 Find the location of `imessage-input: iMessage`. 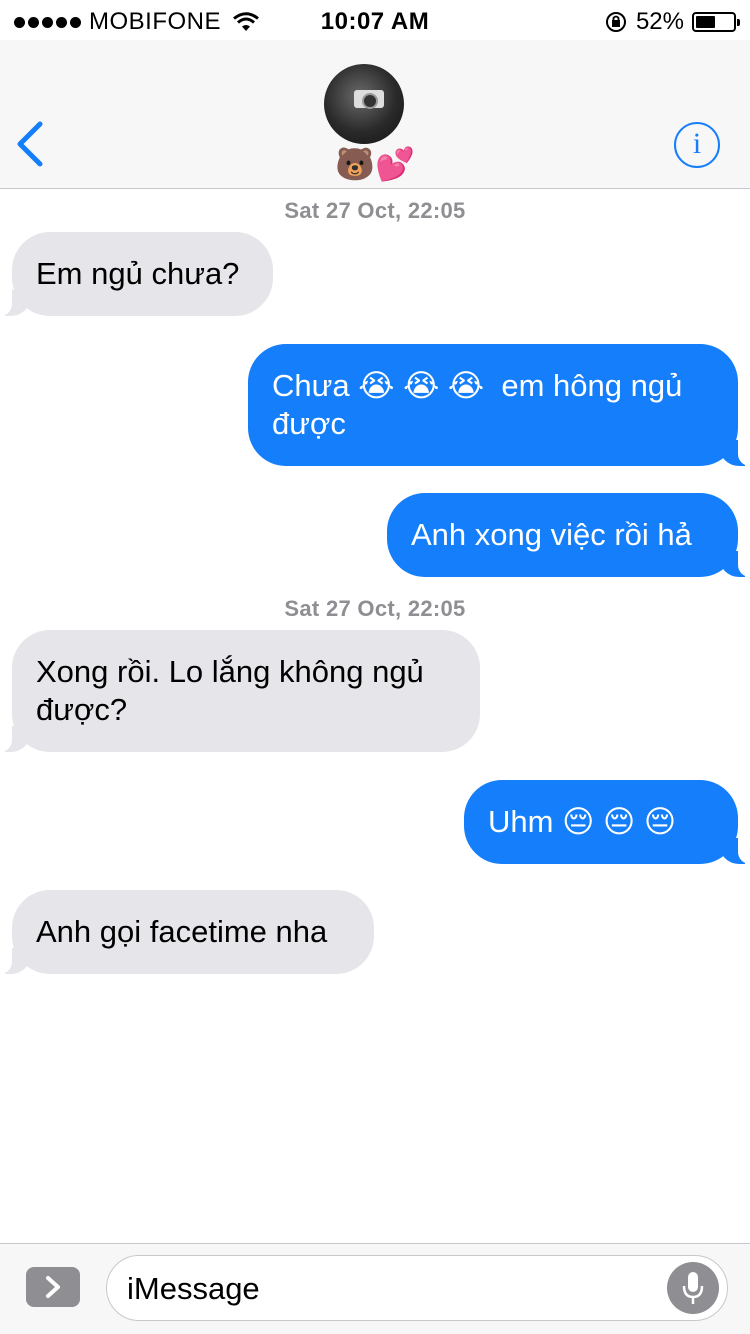

imessage-input: iMessage is located at coordinates (417, 1288).